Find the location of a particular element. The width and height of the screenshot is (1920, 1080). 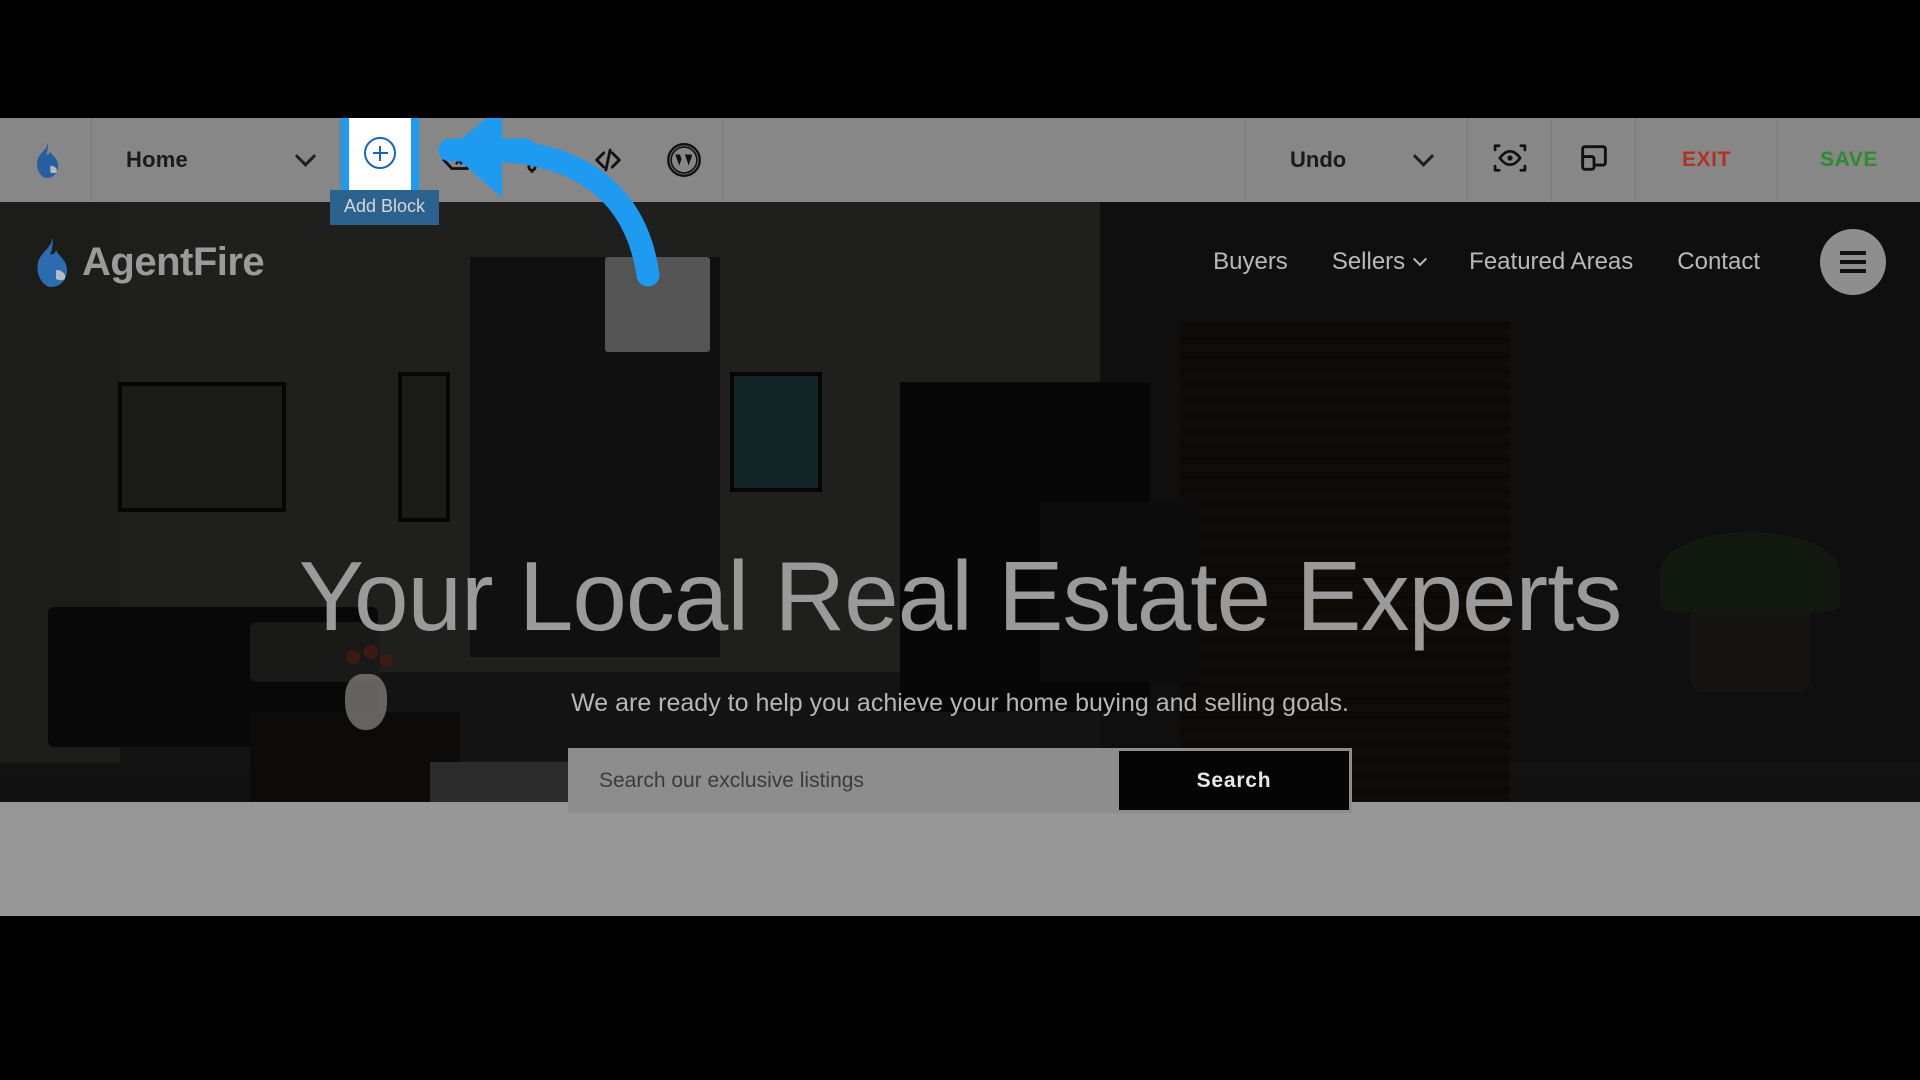

page-selector-label: Home is located at coordinates (157, 159).